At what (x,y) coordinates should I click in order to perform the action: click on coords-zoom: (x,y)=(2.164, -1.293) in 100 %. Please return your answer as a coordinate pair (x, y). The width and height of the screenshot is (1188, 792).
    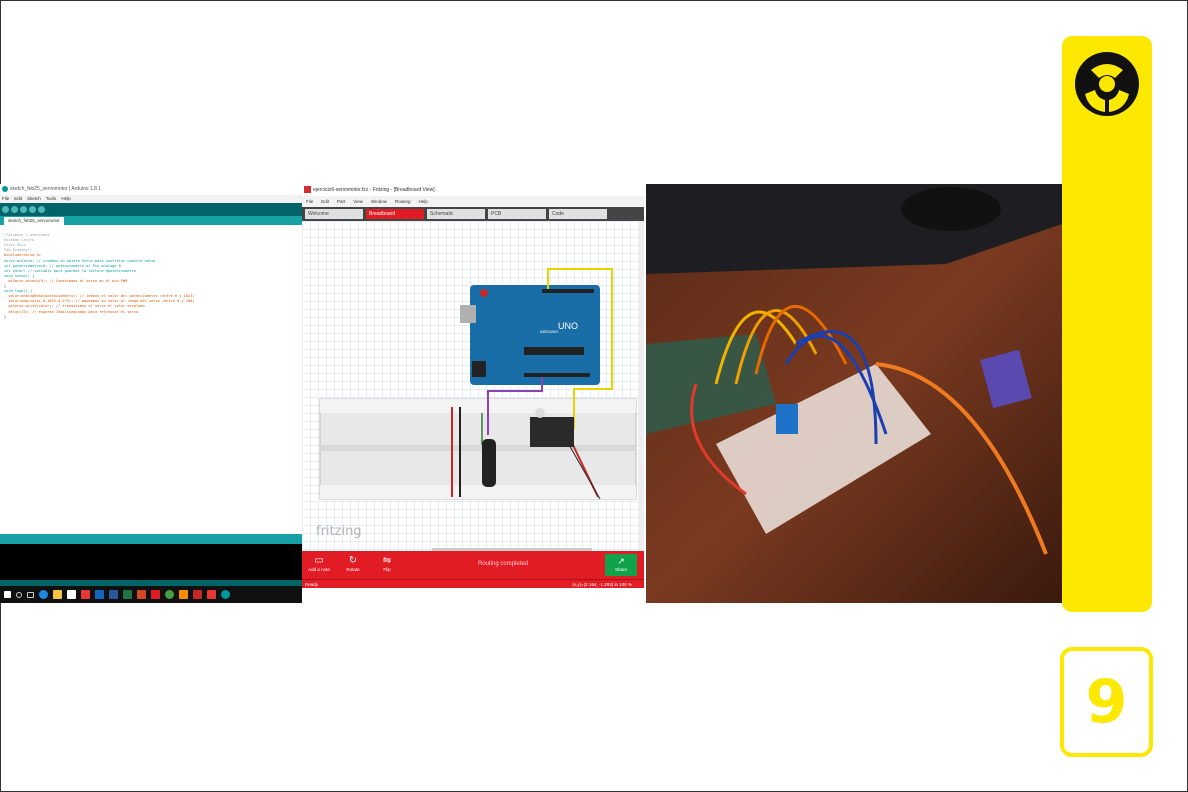
    Looking at the image, I should click on (602, 584).